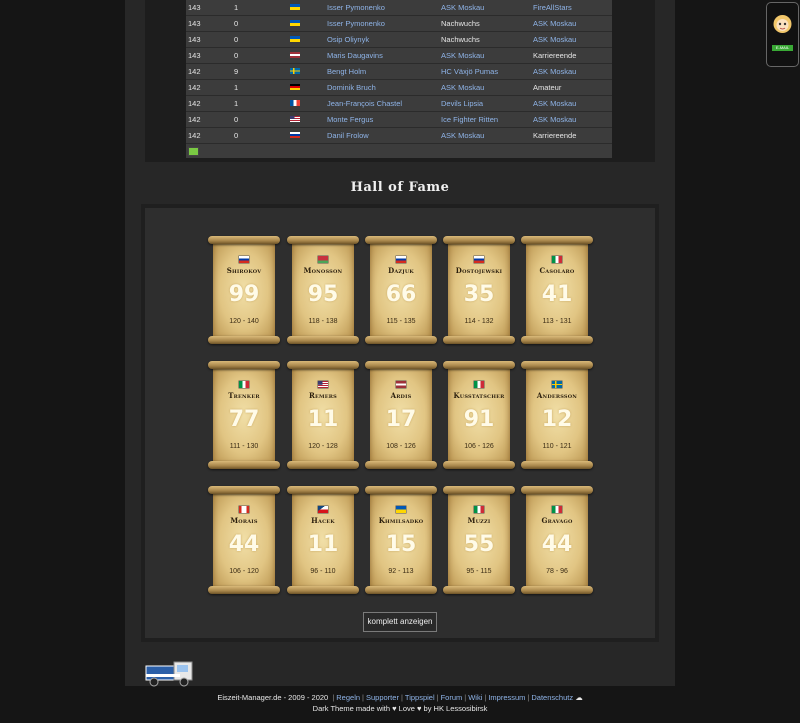 The height and width of the screenshot is (723, 800). What do you see at coordinates (552, 697) in the screenshot?
I see `footer-link-datenschutz: Datenschutz` at bounding box center [552, 697].